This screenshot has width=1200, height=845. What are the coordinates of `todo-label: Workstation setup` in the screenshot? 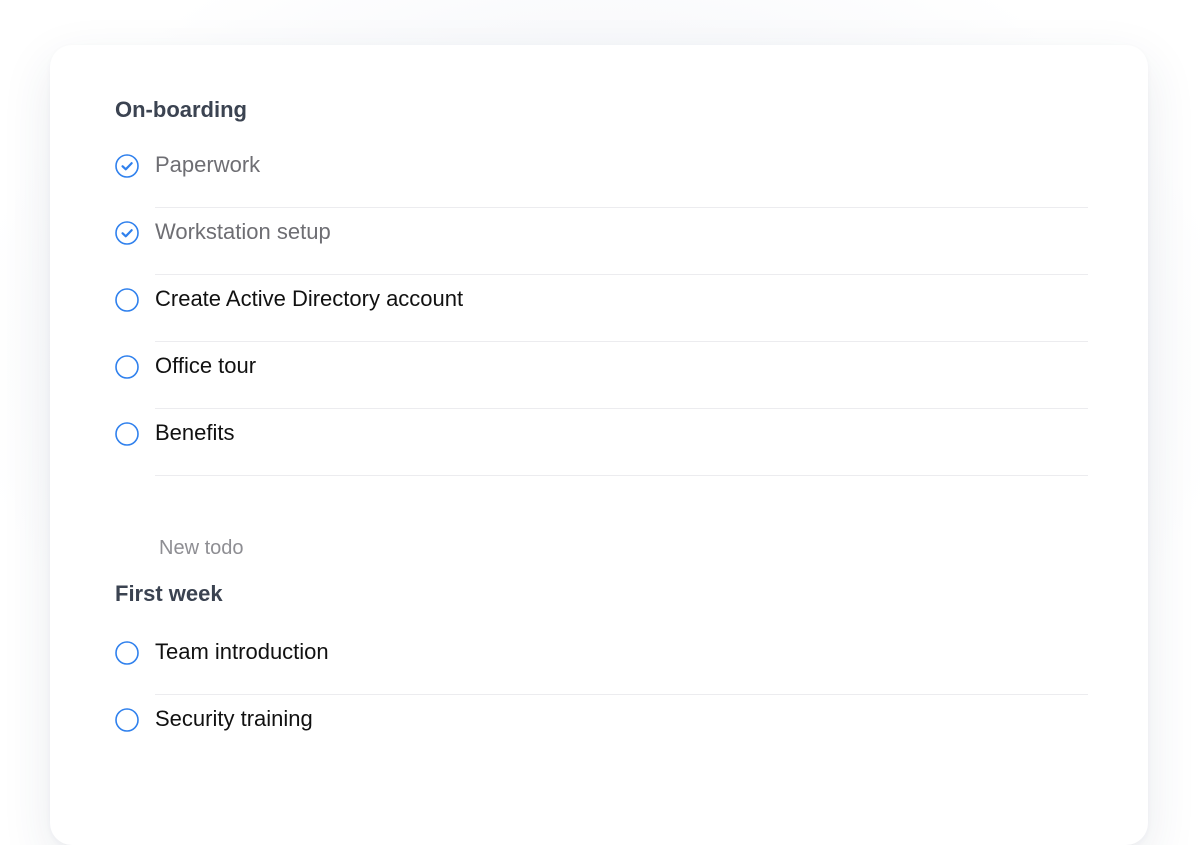 It's located at (243, 231).